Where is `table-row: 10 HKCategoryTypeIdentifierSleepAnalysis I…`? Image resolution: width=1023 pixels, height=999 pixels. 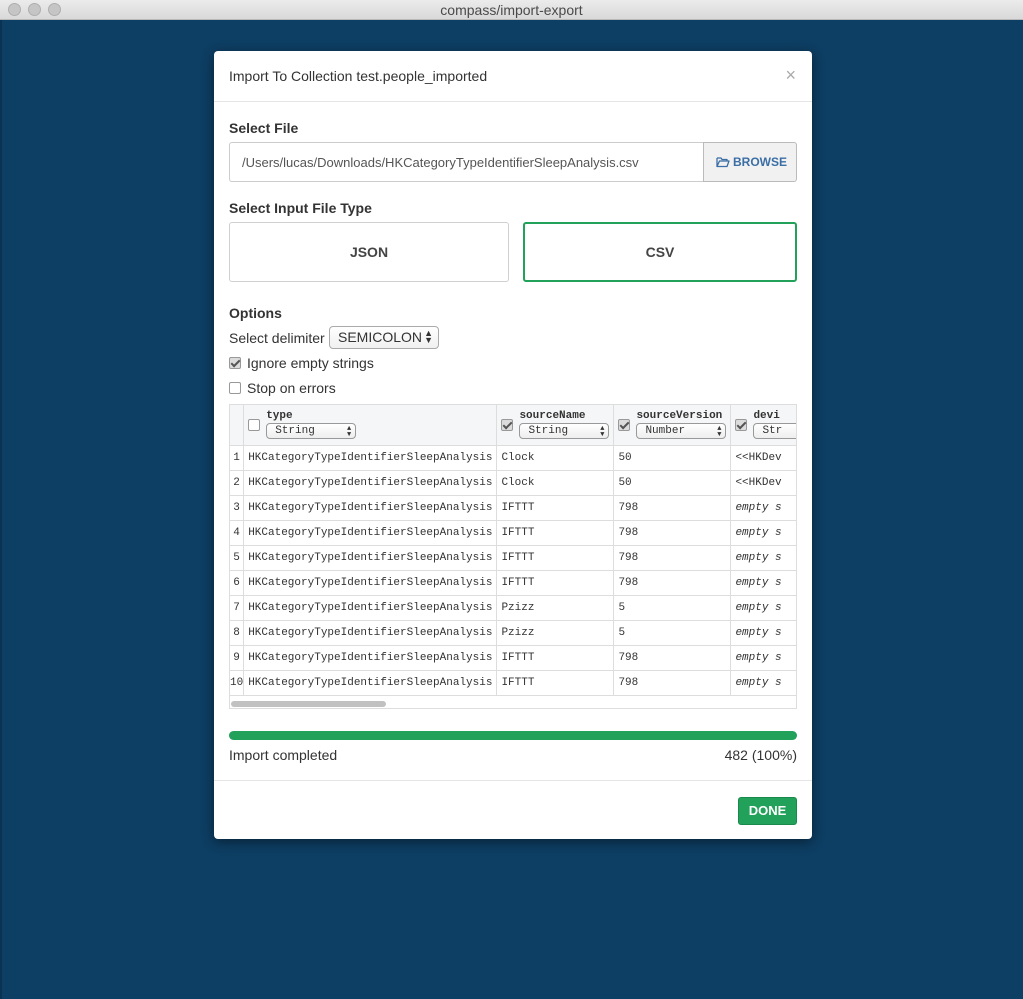
table-row: 10 HKCategoryTypeIdentifierSleepAnalysis I… is located at coordinates (513, 683).